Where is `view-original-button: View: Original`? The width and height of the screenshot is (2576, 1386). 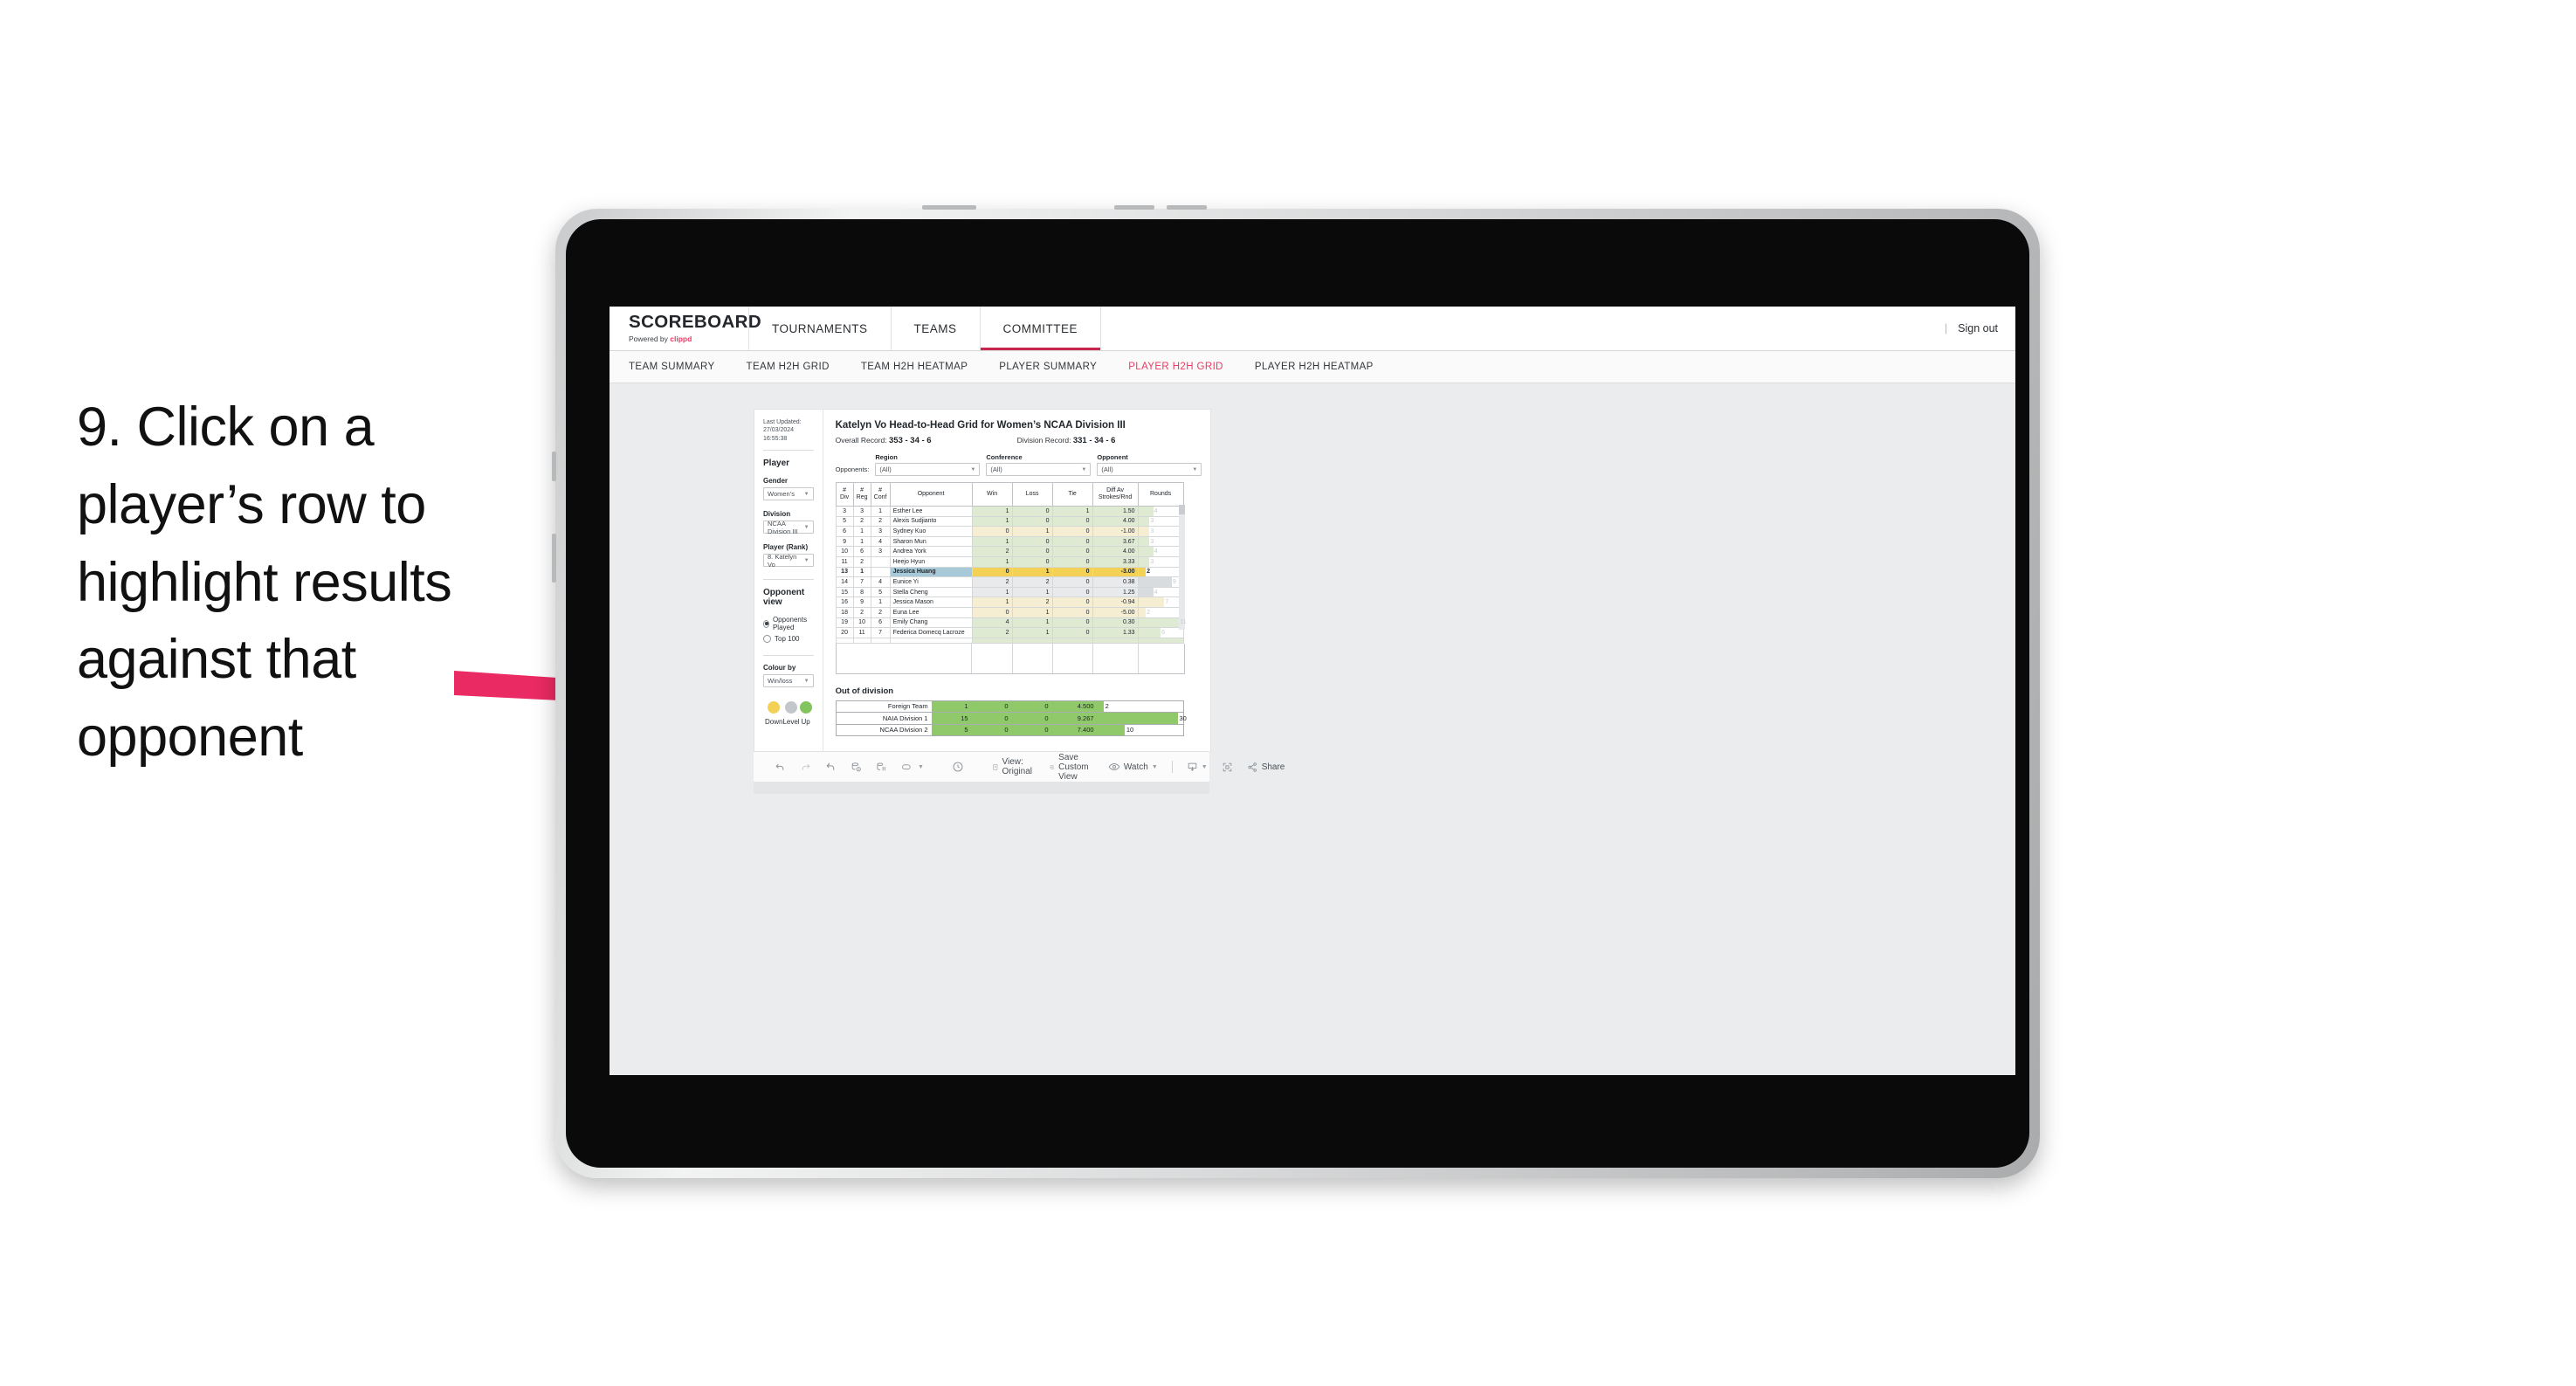 view-original-button: View: Original is located at coordinates (1014, 766).